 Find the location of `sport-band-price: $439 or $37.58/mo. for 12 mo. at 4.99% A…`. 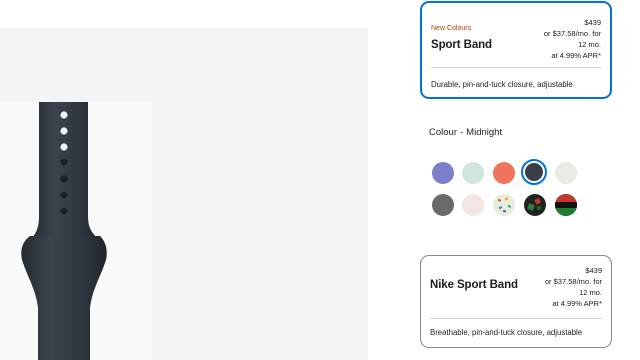

sport-band-price: $439 or $37.58/mo. for 12 mo. at 4.99% A… is located at coordinates (572, 39).